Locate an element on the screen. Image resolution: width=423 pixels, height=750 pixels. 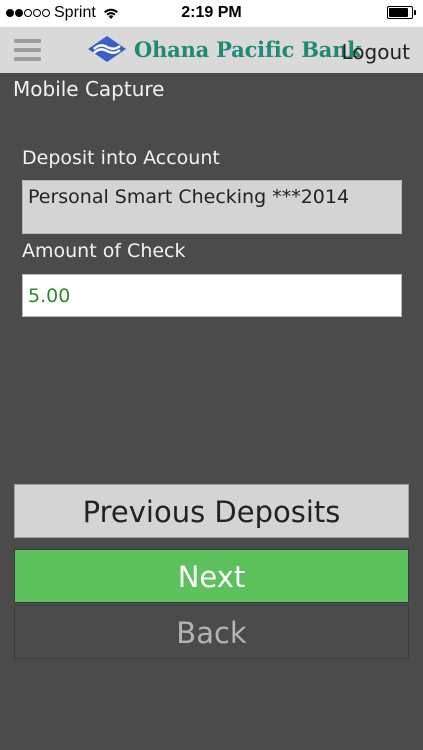
next-button: Next is located at coordinates (211, 576).